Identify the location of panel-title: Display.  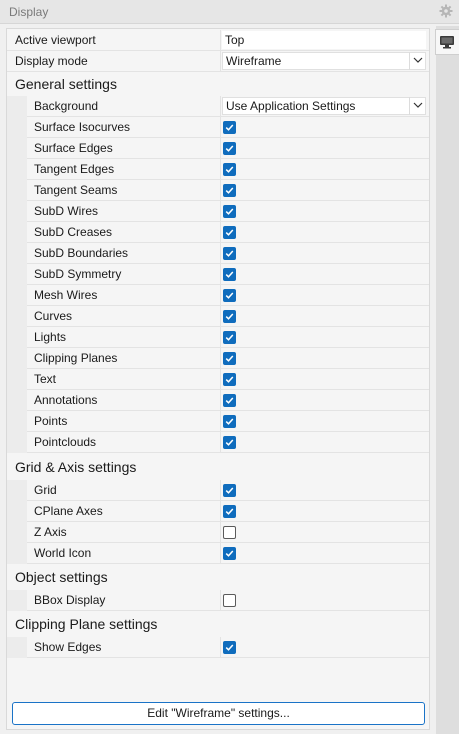
(29, 12).